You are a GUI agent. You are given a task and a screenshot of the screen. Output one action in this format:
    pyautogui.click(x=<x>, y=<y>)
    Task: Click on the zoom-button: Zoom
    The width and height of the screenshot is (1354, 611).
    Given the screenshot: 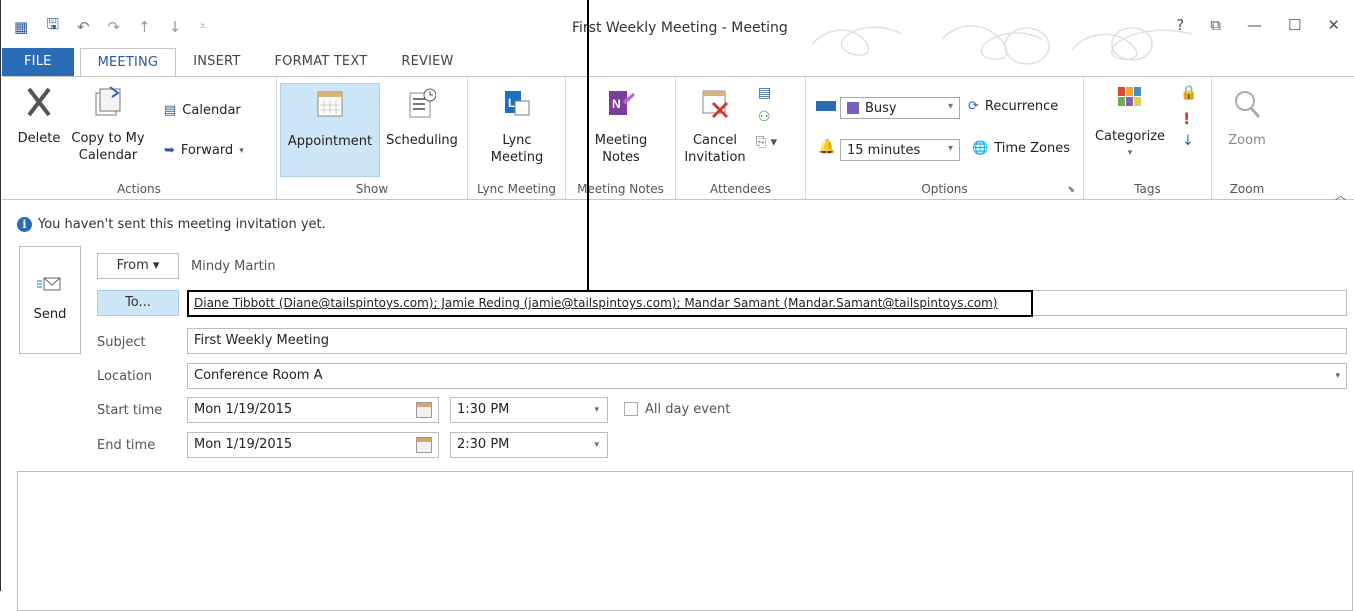 What is the action you would take?
    pyautogui.click(x=1247, y=118)
    